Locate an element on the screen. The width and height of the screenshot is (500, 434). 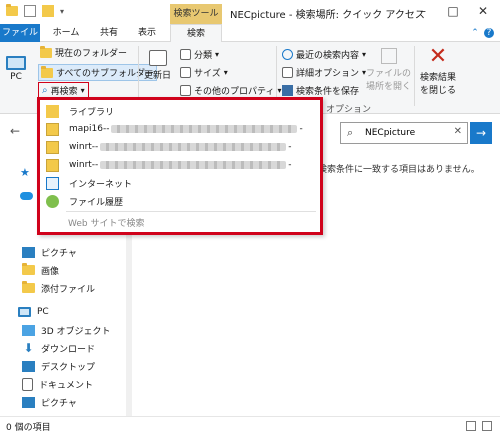
menu-item-winrt-2: winrt-- - is located at coordinates (180, 165).